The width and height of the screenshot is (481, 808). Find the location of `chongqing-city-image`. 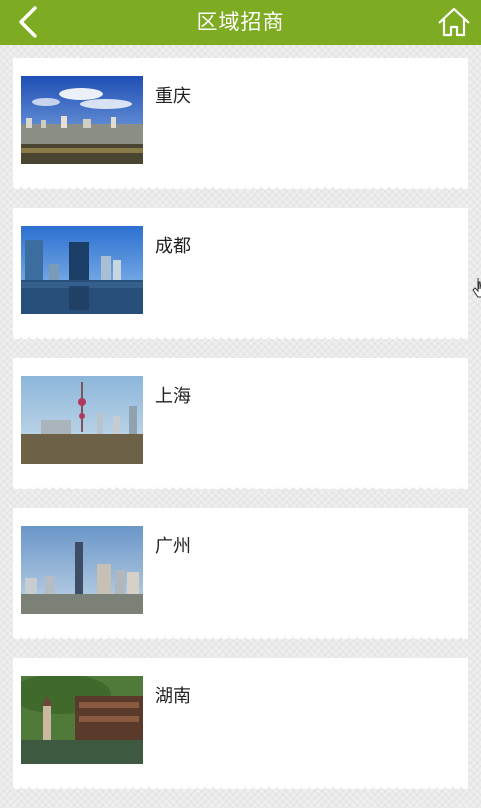

chongqing-city-image is located at coordinates (82, 120).